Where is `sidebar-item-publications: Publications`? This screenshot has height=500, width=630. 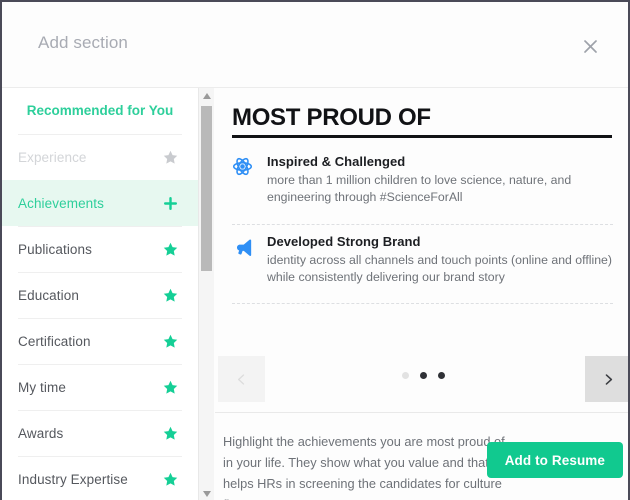 sidebar-item-publications: Publications is located at coordinates (100, 249).